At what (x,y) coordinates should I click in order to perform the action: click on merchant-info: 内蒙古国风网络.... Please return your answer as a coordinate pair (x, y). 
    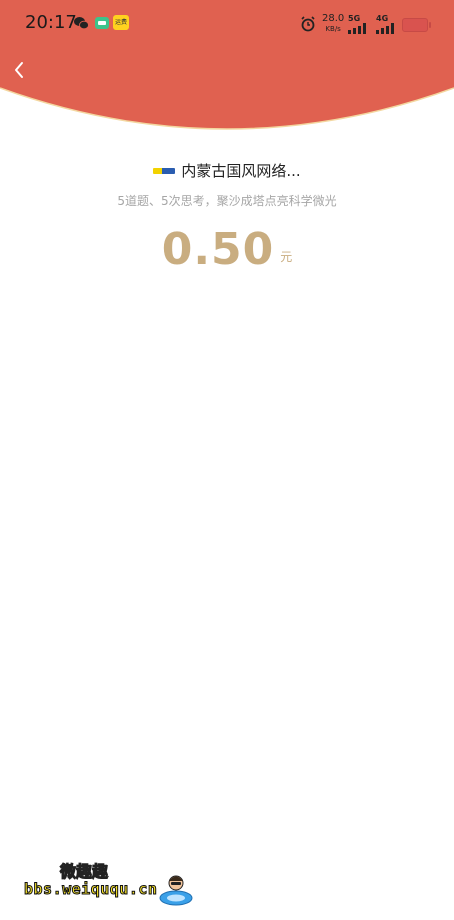
    Looking at the image, I should click on (227, 170).